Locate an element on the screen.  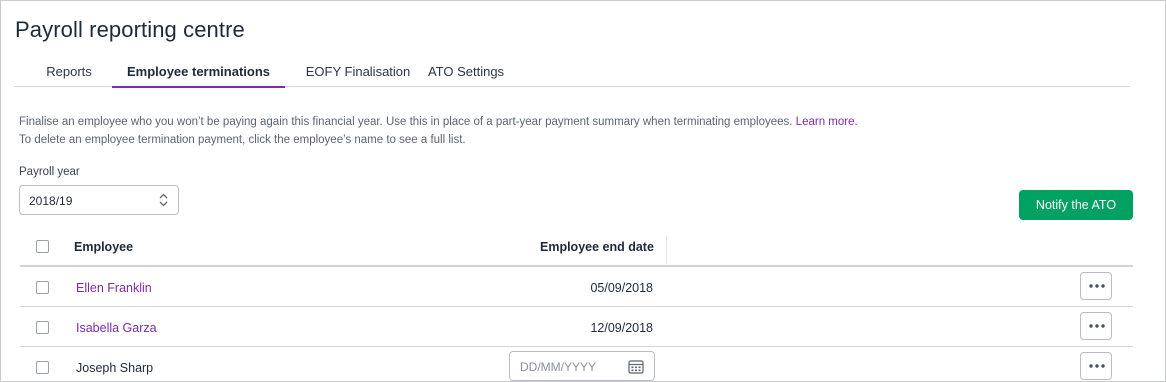
calendar-icon is located at coordinates (636, 366).